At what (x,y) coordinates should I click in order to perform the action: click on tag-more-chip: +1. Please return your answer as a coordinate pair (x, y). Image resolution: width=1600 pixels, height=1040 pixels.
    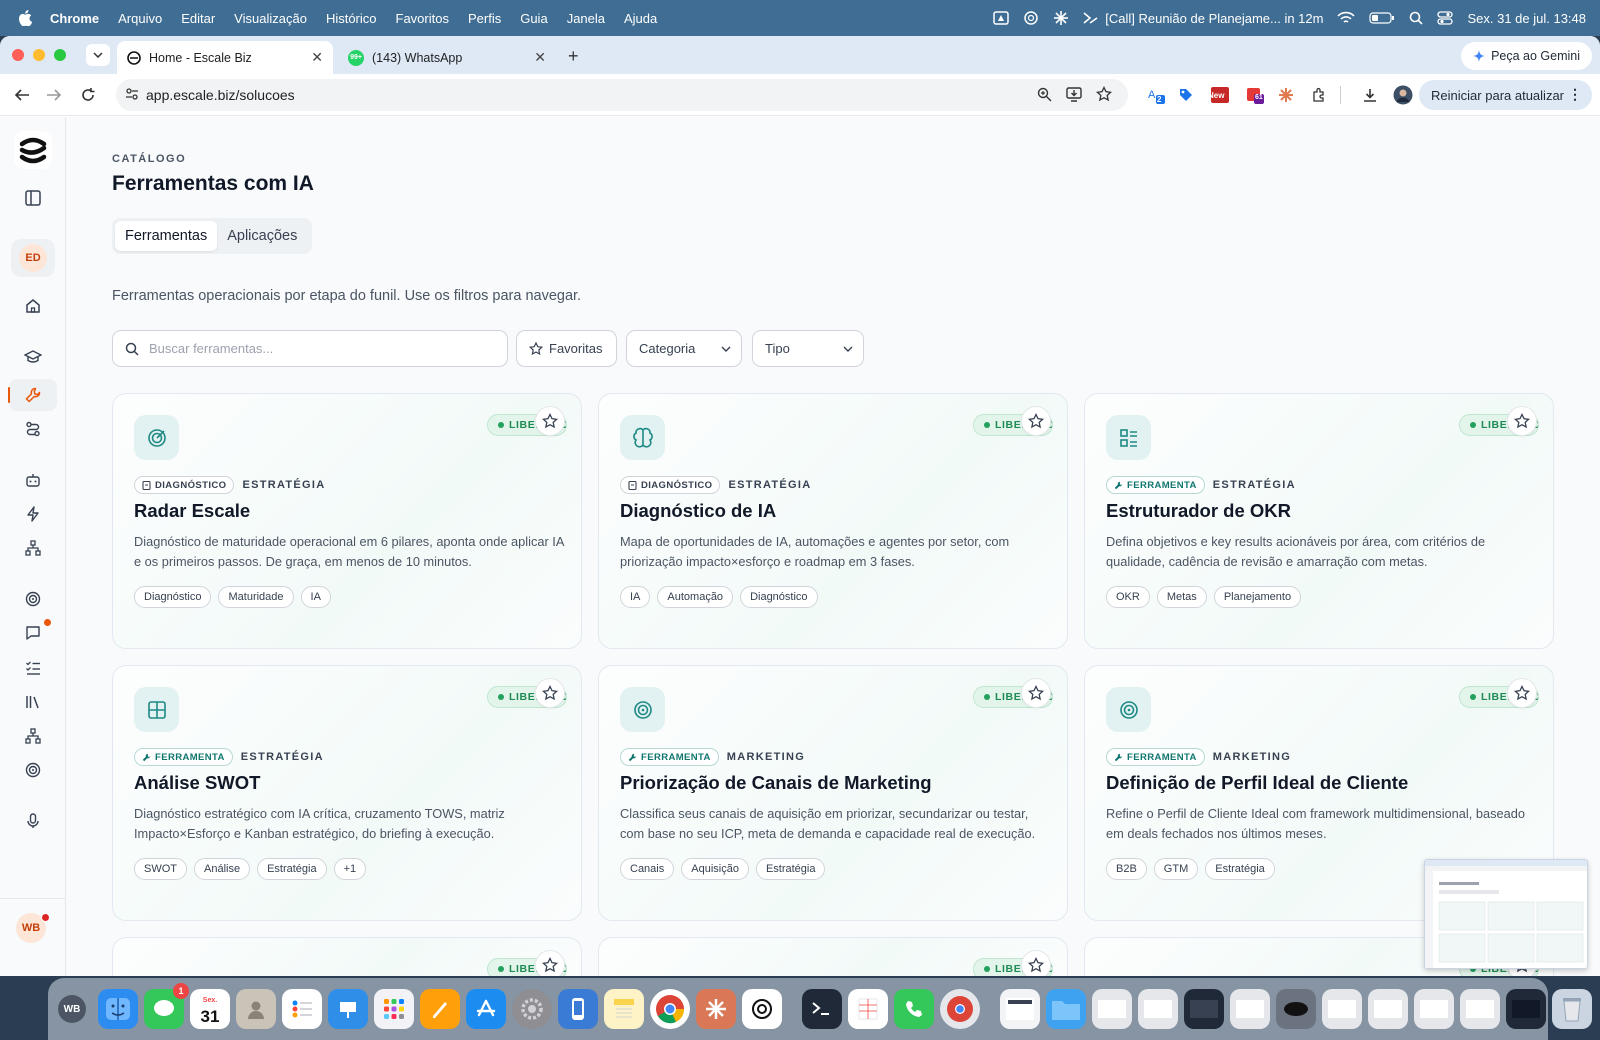
    Looking at the image, I should click on (350, 869).